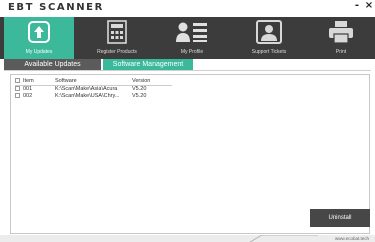 This screenshot has height=242, width=375. Describe the element at coordinates (187, 8) in the screenshot. I see `title-bar: EBT SCANNER - ×` at that location.